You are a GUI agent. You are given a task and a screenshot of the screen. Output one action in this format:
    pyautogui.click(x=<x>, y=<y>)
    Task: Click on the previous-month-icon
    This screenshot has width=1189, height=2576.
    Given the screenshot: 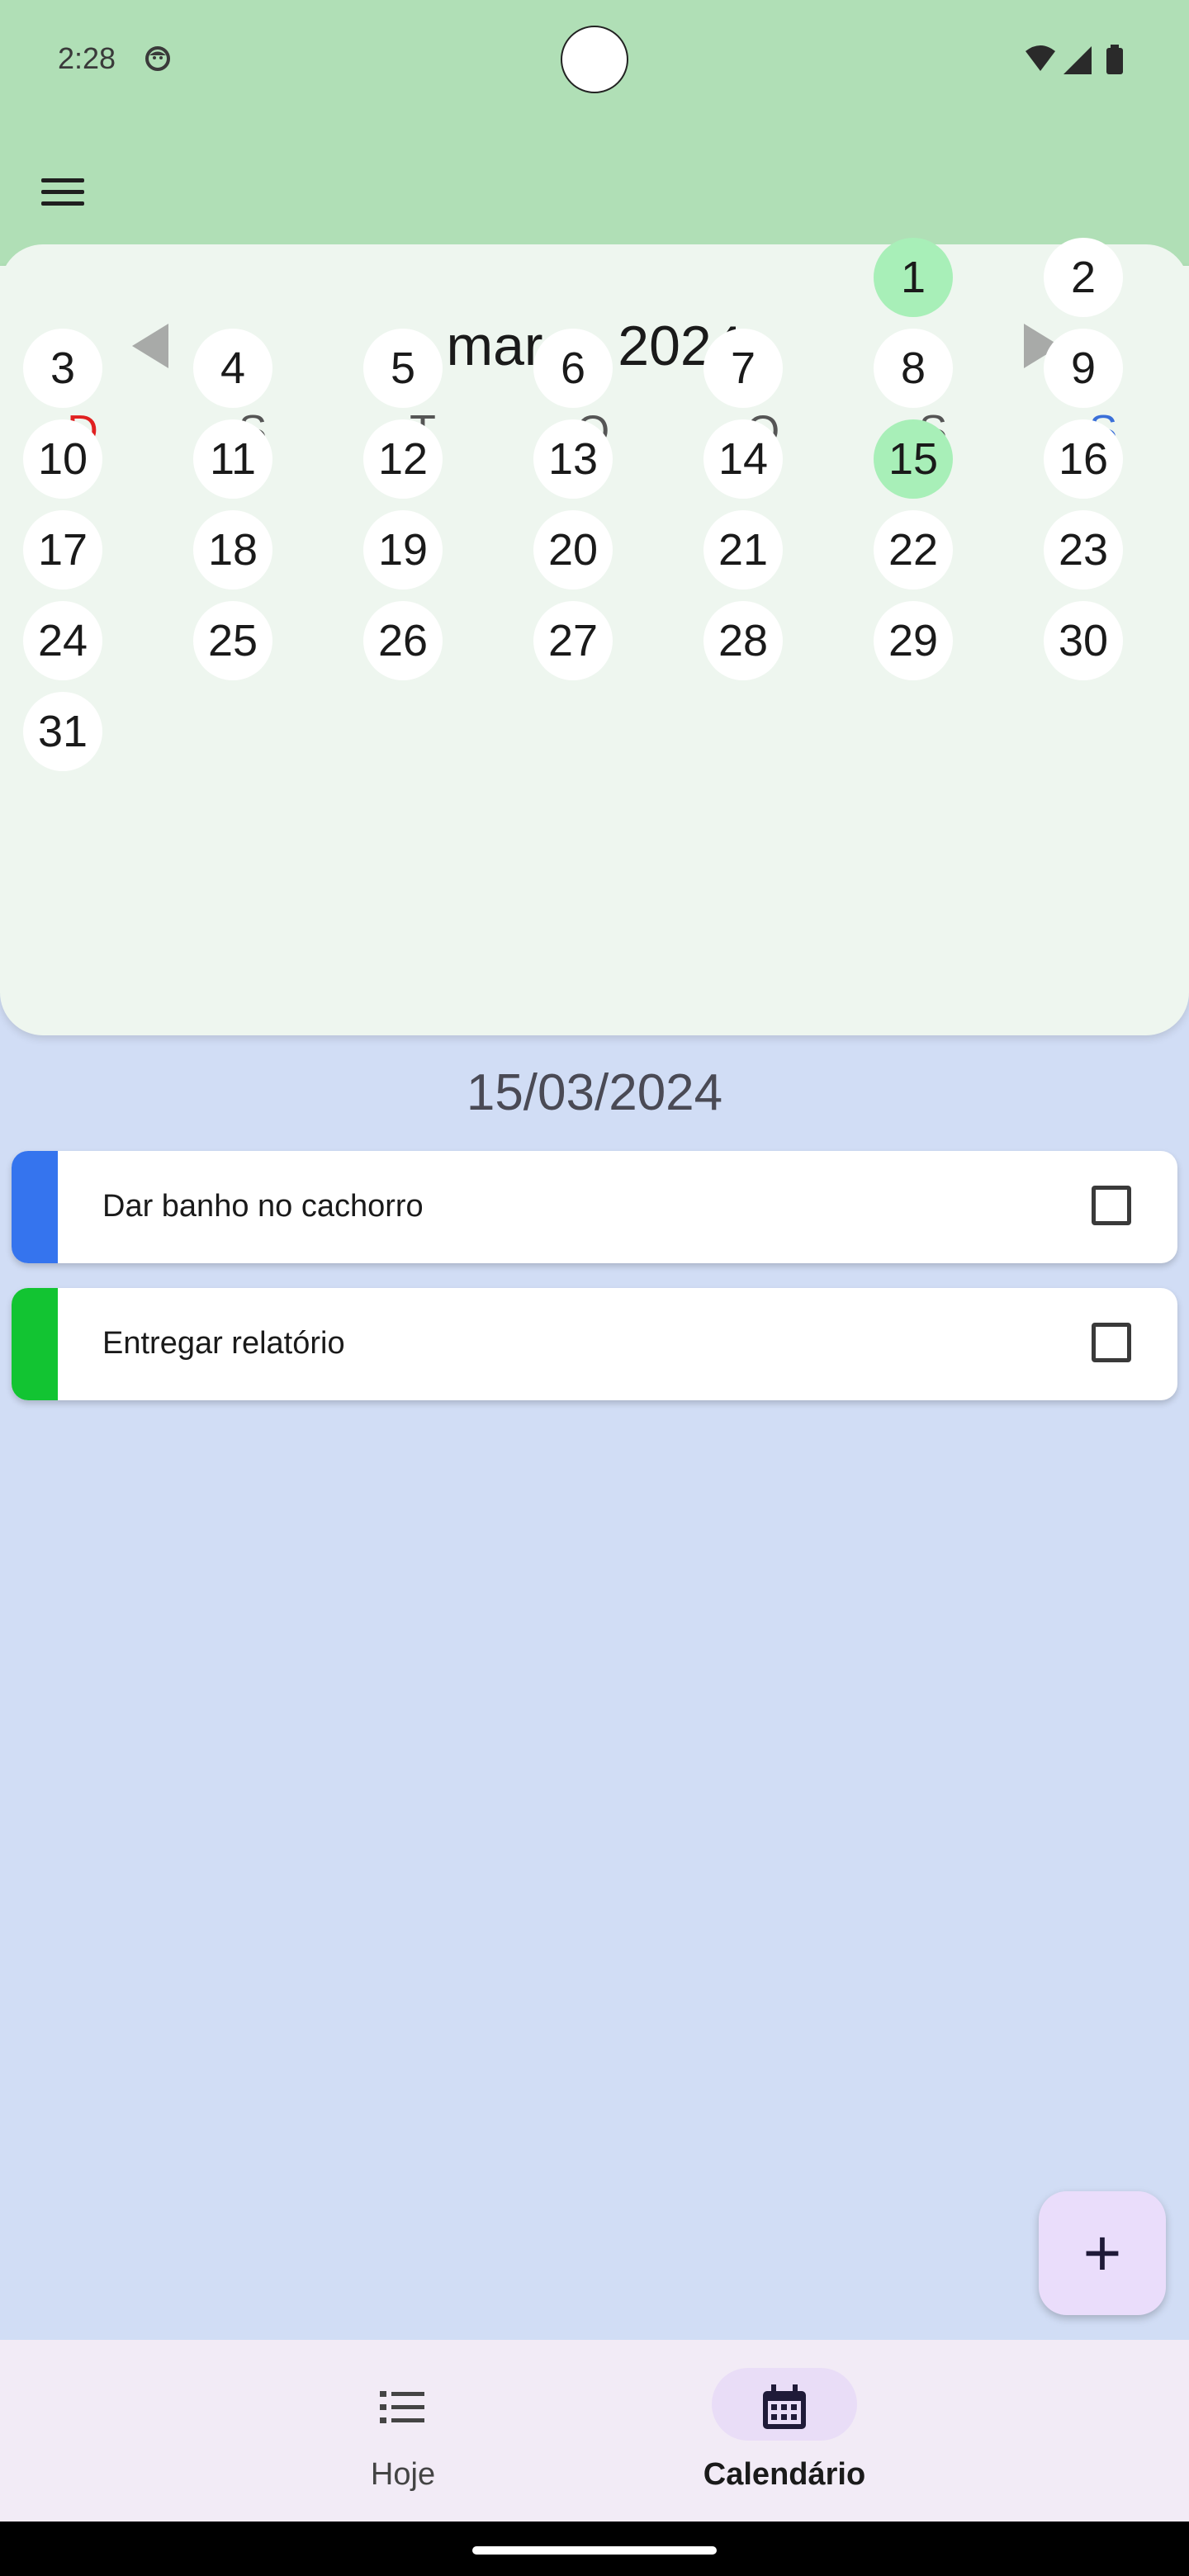 What is the action you would take?
    pyautogui.click(x=150, y=346)
    